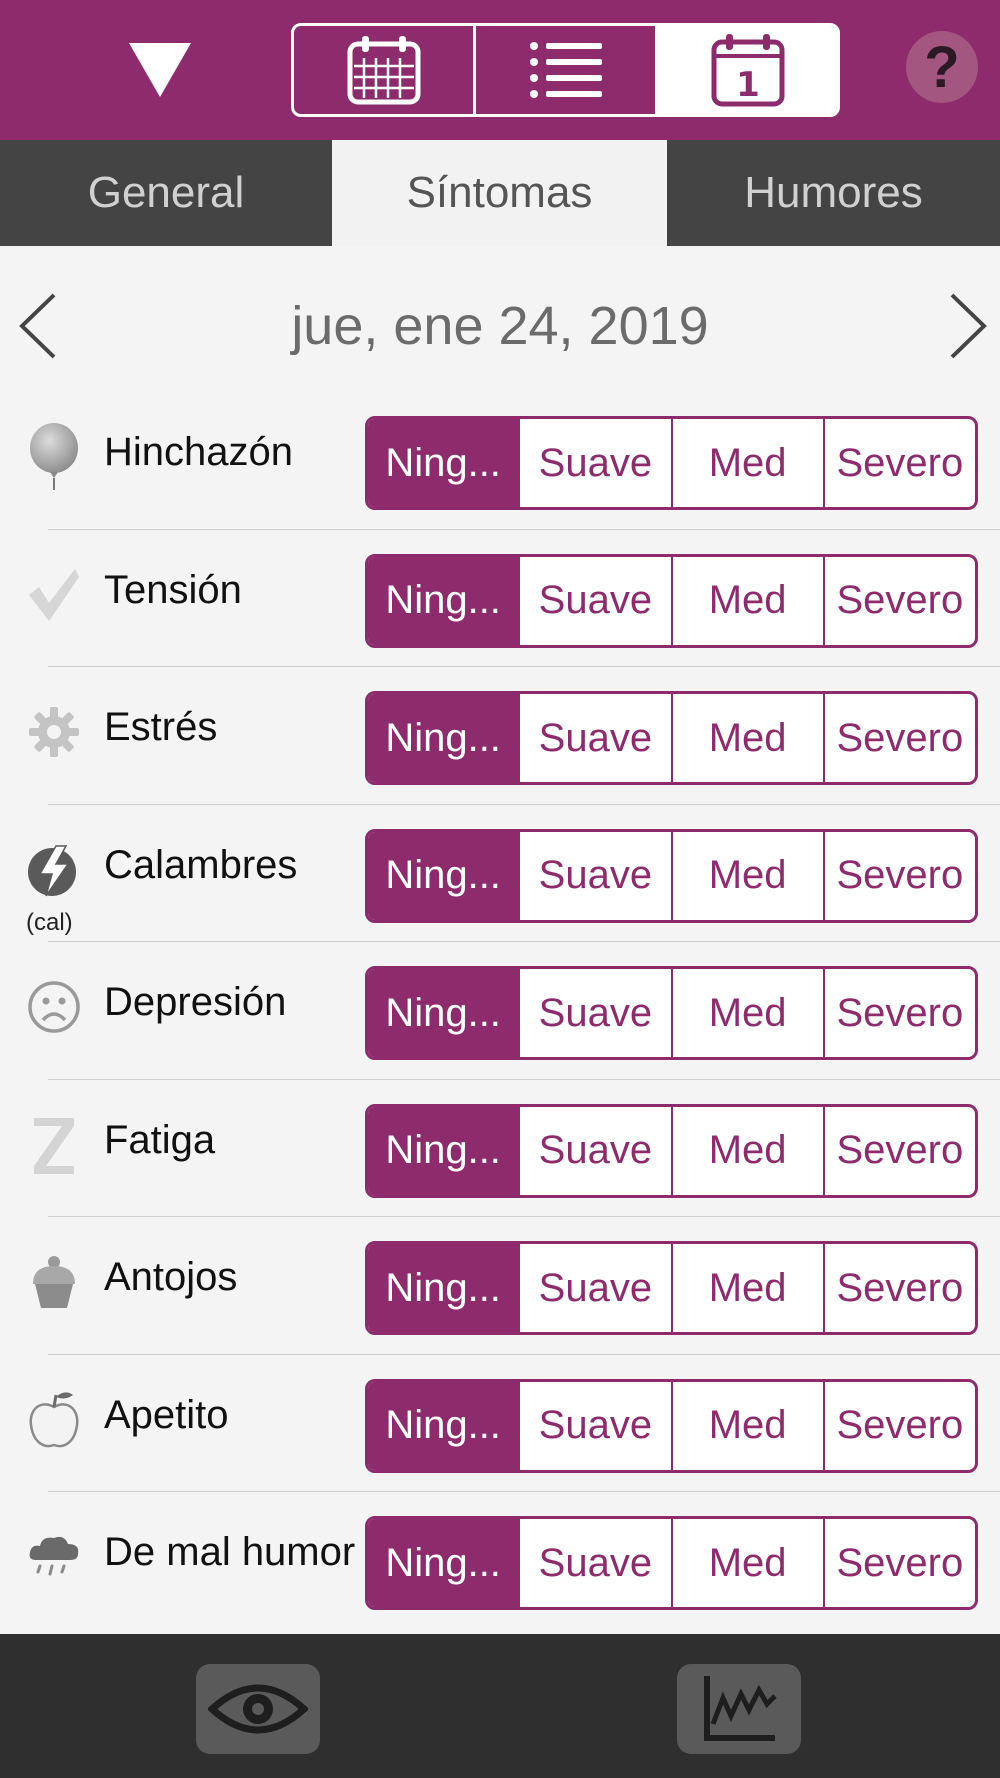 The height and width of the screenshot is (1778, 1000). What do you see at coordinates (54, 1145) in the screenshot?
I see `sleep-z-icon` at bounding box center [54, 1145].